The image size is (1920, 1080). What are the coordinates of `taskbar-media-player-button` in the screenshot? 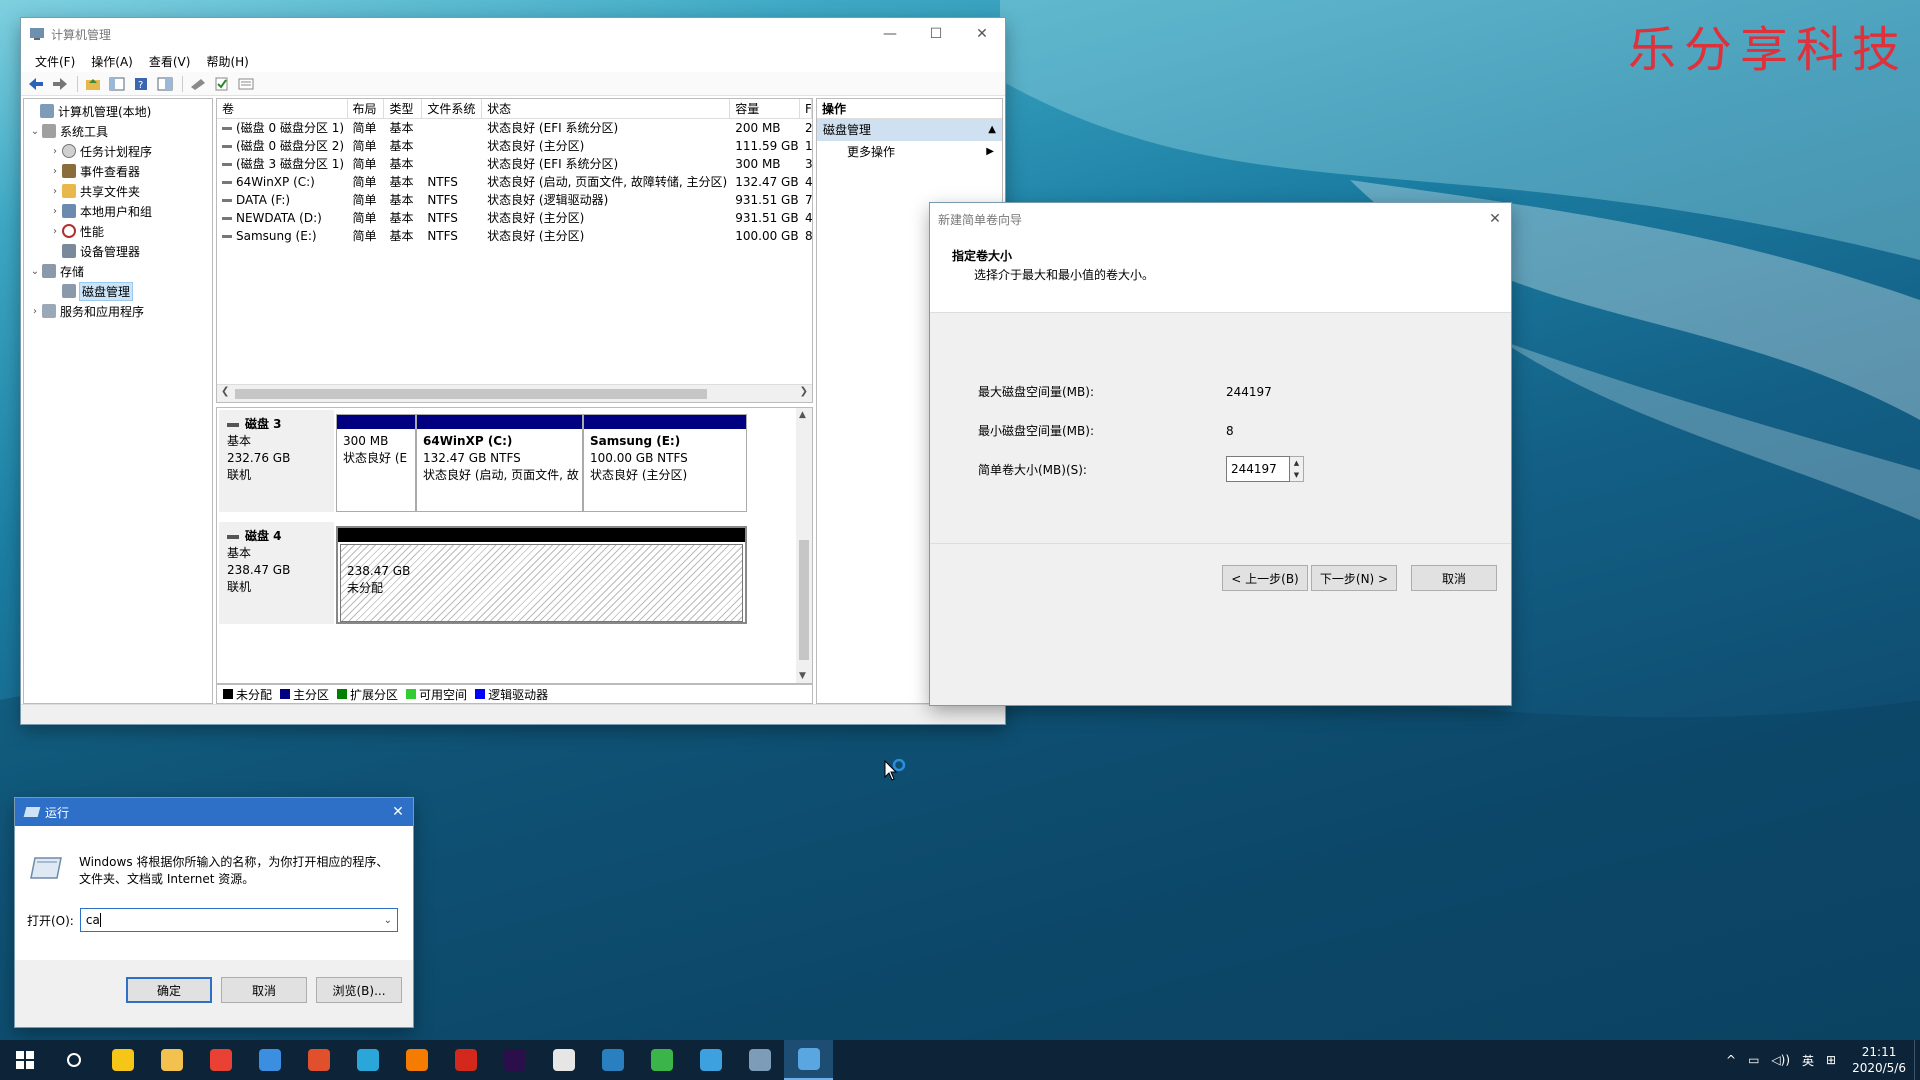 It's located at (367, 1060).